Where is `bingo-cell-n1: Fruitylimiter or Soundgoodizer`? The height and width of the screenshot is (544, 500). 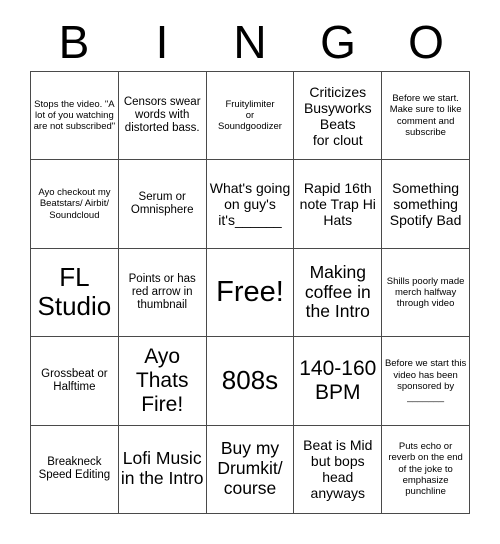
bingo-cell-n1: Fruitylimiter or Soundgoodizer is located at coordinates (250, 116).